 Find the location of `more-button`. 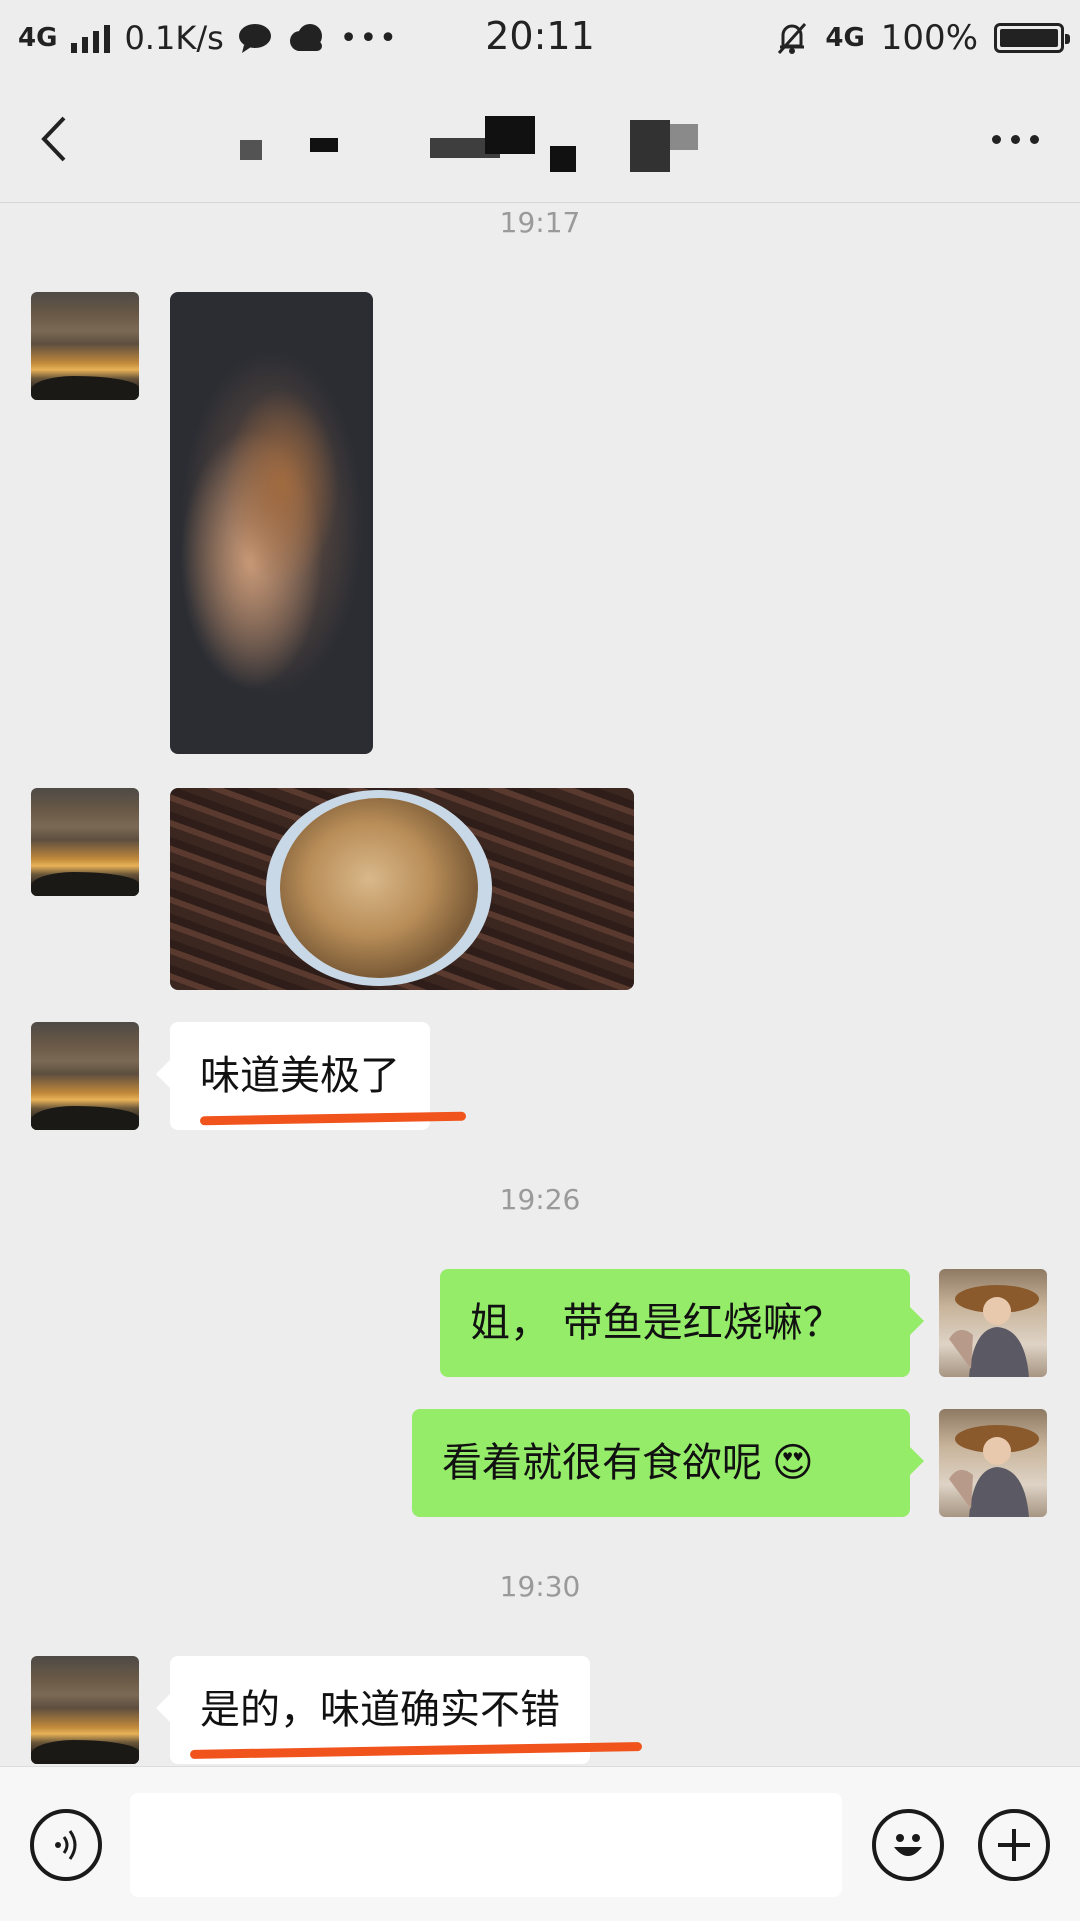

more-button is located at coordinates (1015, 139).